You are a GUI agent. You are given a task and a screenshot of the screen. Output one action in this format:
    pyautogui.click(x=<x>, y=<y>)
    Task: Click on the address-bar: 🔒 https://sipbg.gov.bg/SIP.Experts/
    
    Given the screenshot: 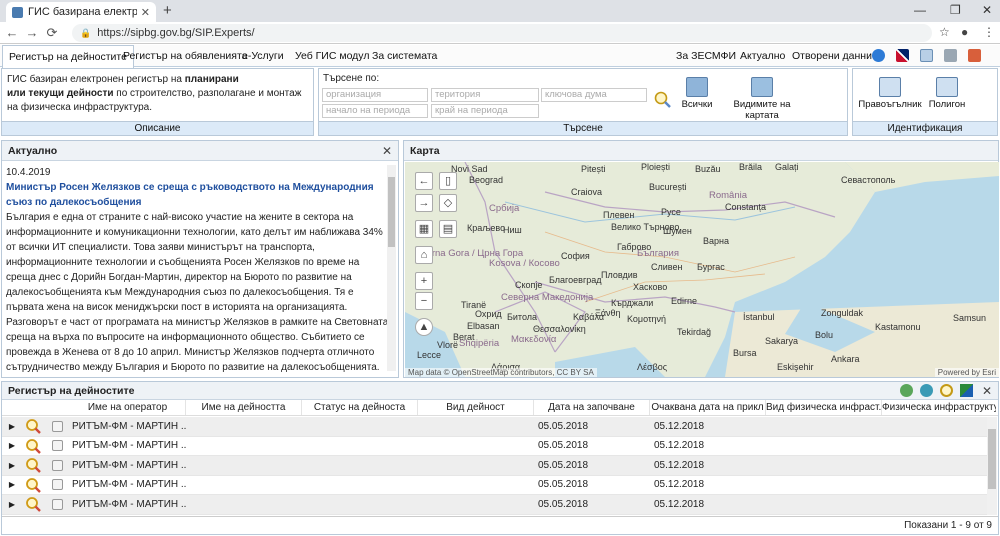 What is the action you would take?
    pyautogui.click(x=502, y=33)
    